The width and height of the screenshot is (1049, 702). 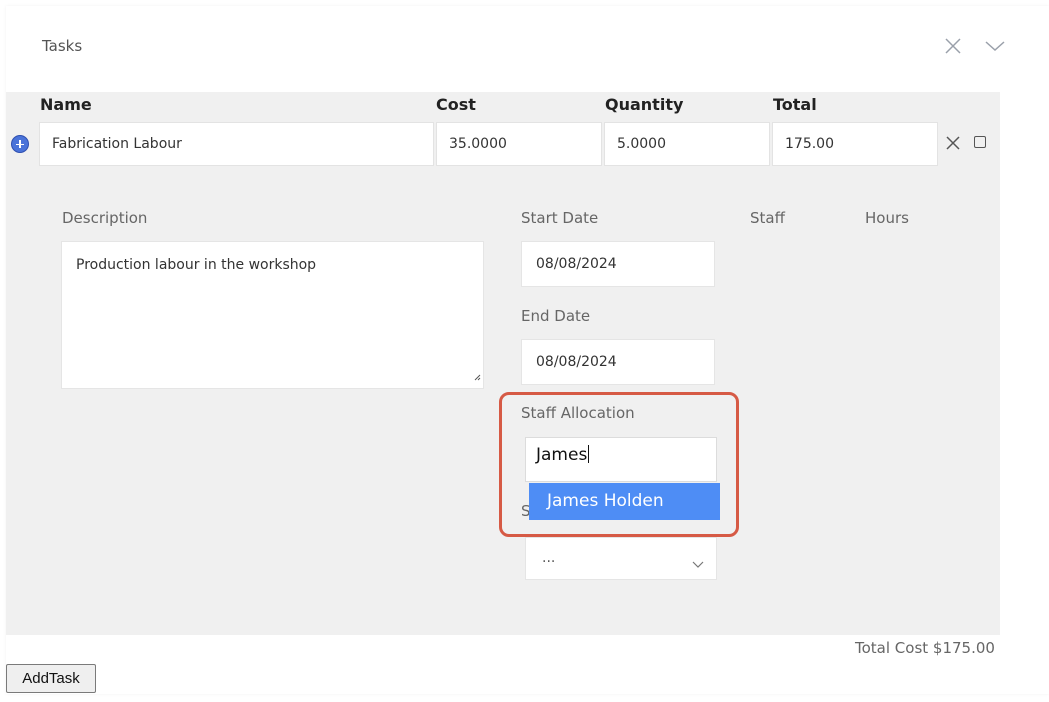 What do you see at coordinates (456, 104) in the screenshot?
I see `column-header-cost: Cost` at bounding box center [456, 104].